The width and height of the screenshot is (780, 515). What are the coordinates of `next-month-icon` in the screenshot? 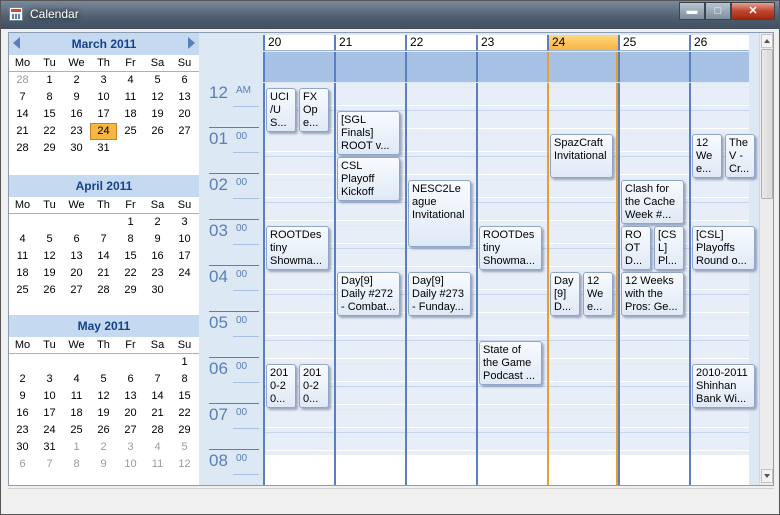 It's located at (191, 43).